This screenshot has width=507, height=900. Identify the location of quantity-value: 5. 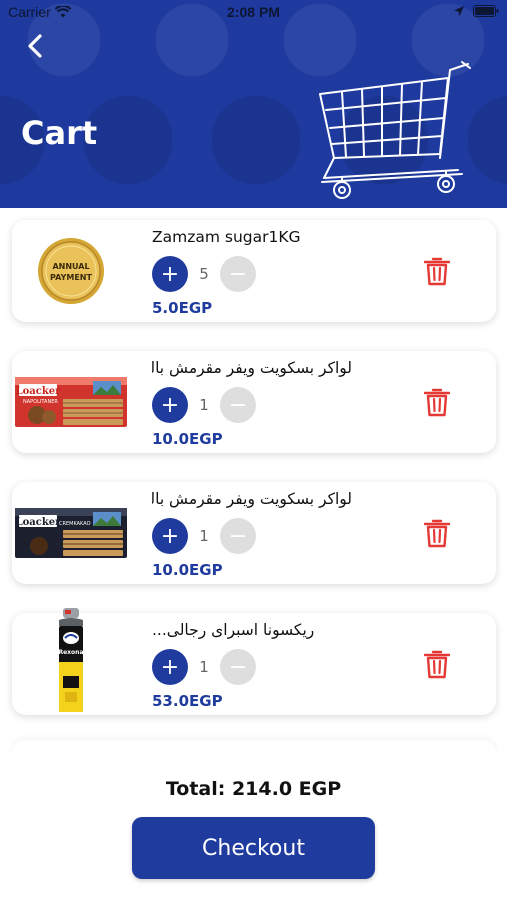
(204, 274).